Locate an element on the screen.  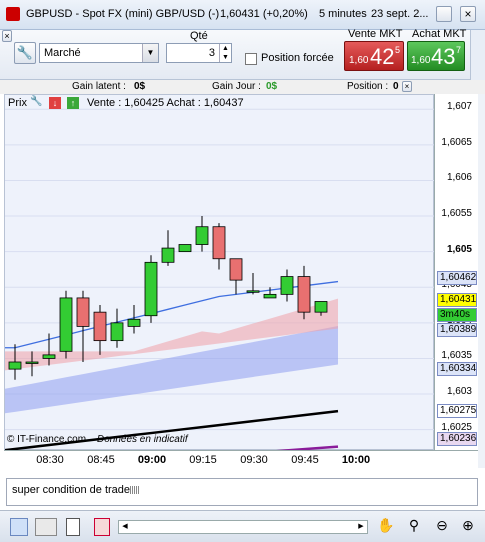
price-marker: 1,60334 is located at coordinates (457, 368).